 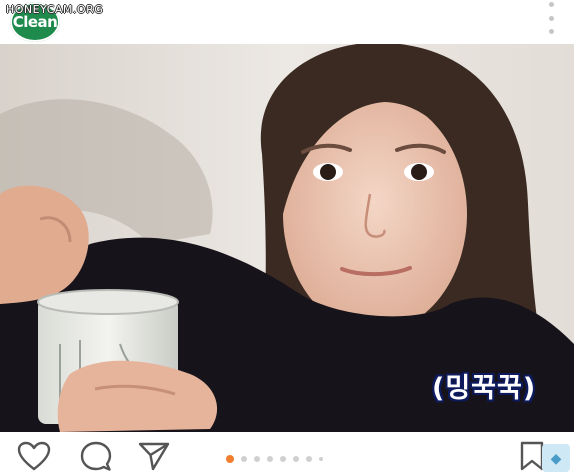 I want to click on action-bar: ◆, so click(x=287, y=454).